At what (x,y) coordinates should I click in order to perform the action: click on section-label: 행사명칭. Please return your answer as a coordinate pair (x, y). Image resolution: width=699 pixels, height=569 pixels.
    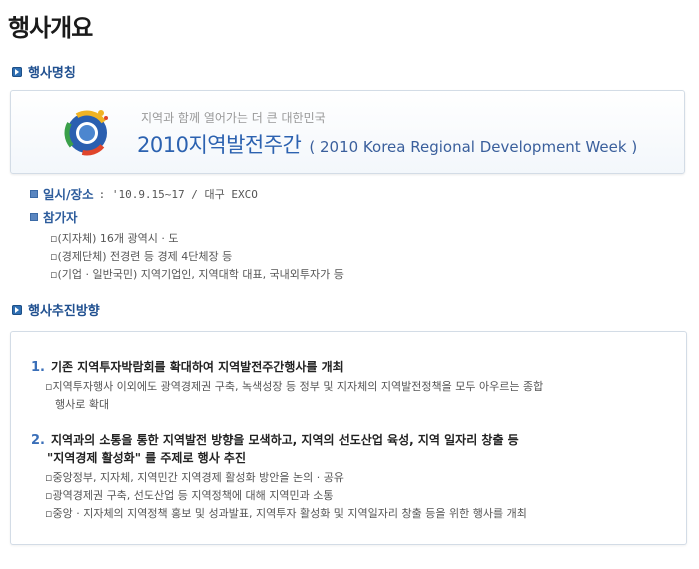
    Looking at the image, I should click on (52, 73).